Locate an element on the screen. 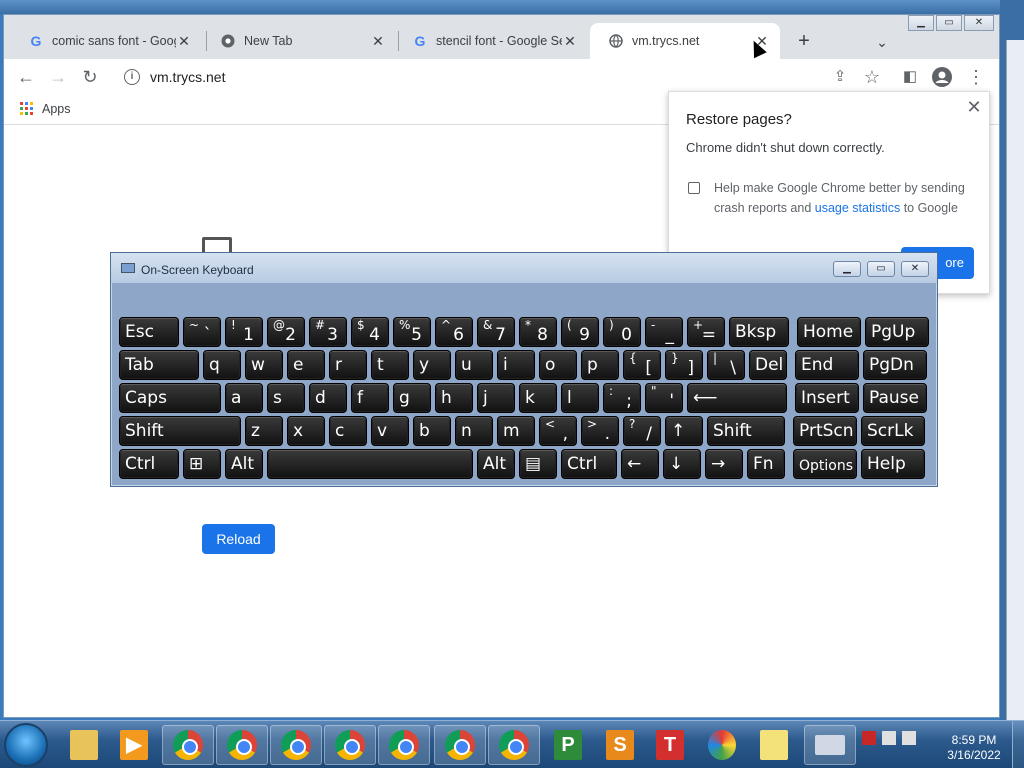 This screenshot has width=1024, height=768. info-icon: i is located at coordinates (132, 77).